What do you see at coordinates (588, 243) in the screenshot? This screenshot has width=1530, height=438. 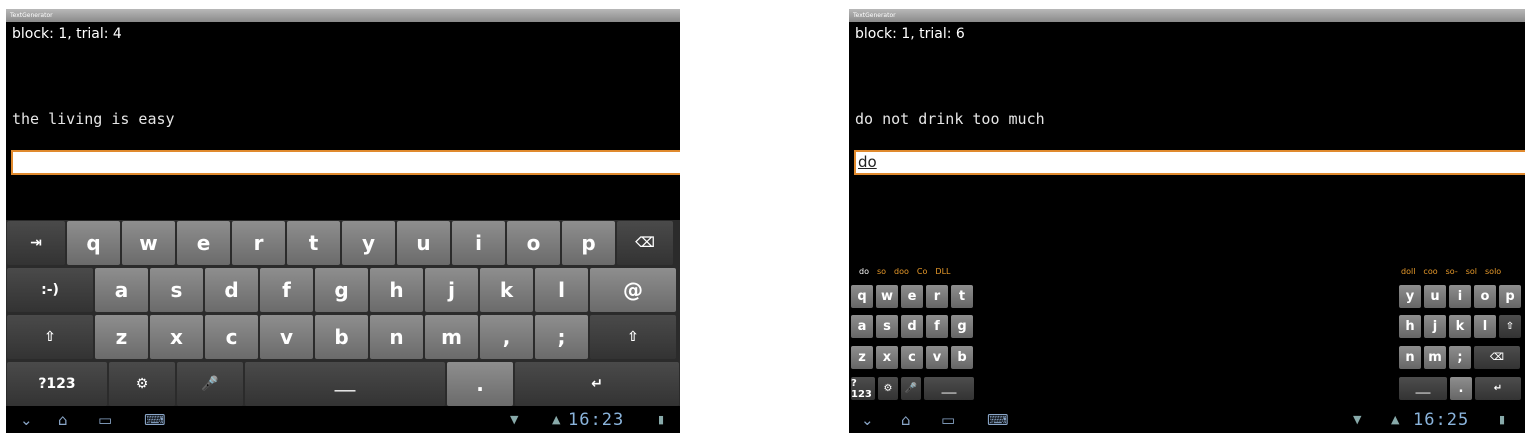 I see `key-row1-10: p` at bounding box center [588, 243].